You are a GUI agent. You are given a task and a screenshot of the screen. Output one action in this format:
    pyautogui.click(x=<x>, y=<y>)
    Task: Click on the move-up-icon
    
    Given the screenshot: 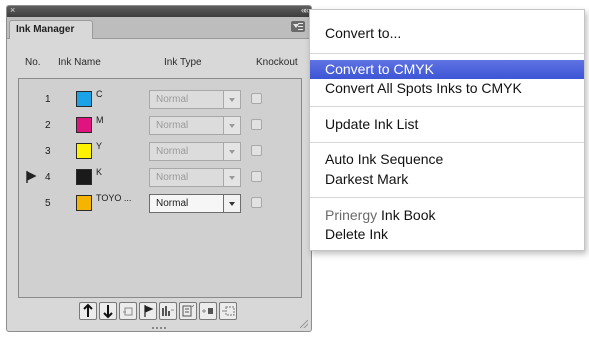 What is the action you would take?
    pyautogui.click(x=88, y=311)
    